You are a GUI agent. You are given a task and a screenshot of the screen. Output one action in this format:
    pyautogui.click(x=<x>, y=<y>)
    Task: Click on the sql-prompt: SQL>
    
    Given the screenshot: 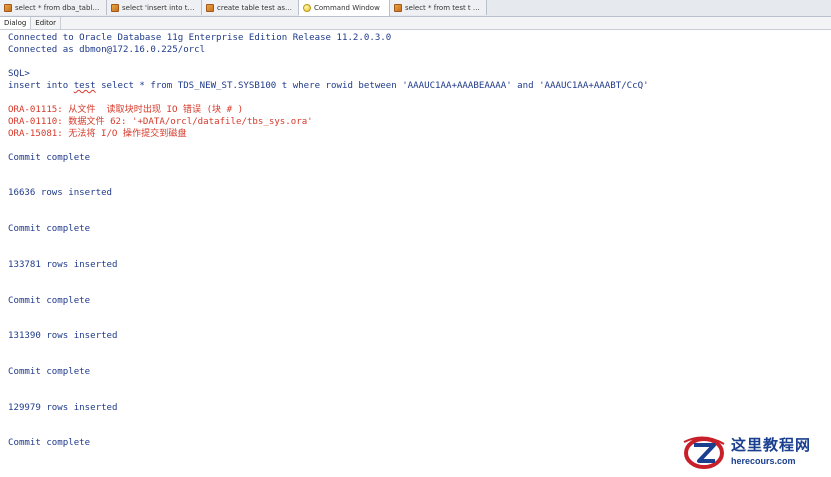 What is the action you would take?
    pyautogui.click(x=19, y=74)
    